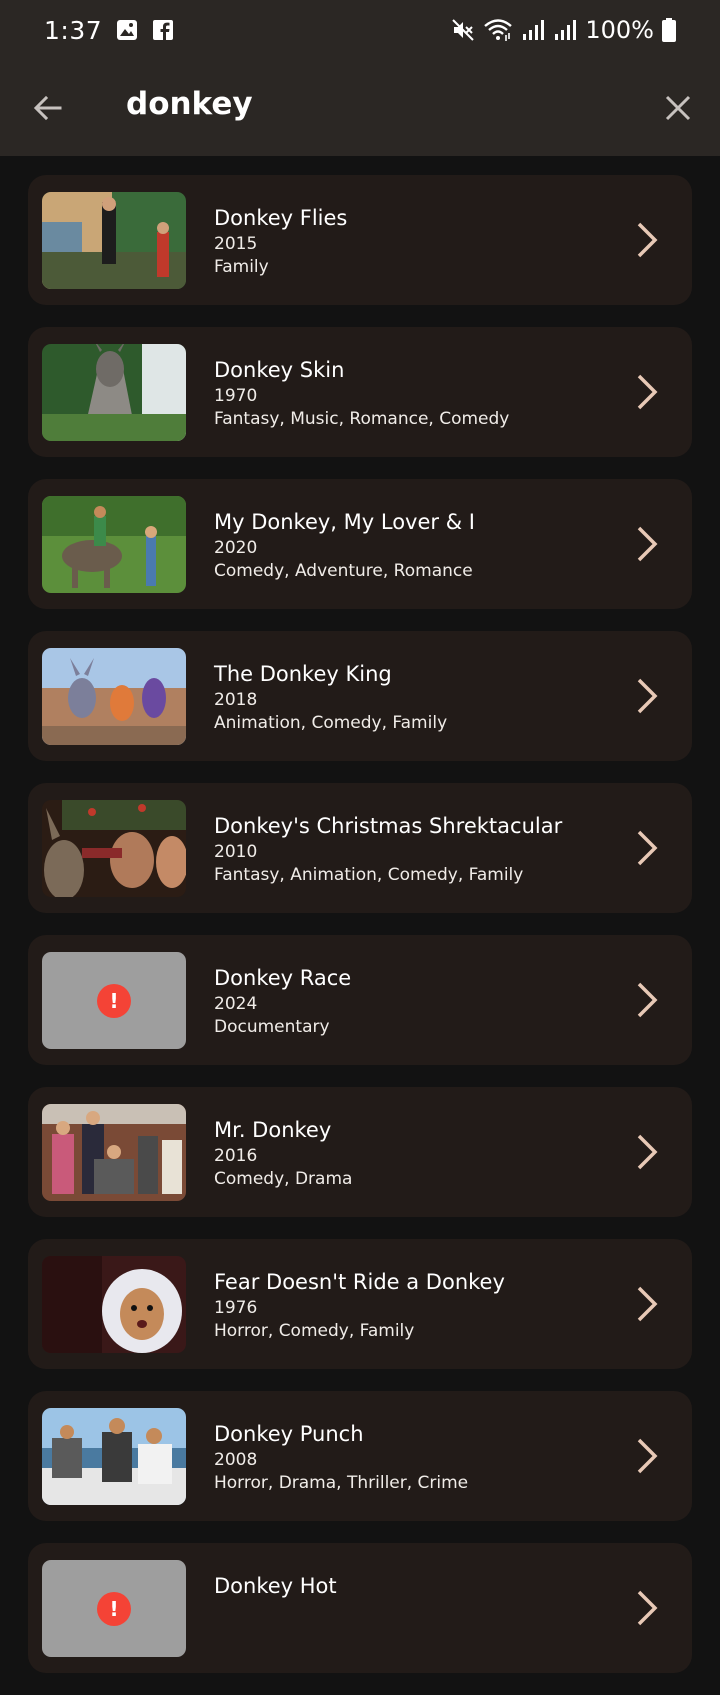 The width and height of the screenshot is (720, 1695). What do you see at coordinates (236, 700) in the screenshot?
I see `result-year: 2018` at bounding box center [236, 700].